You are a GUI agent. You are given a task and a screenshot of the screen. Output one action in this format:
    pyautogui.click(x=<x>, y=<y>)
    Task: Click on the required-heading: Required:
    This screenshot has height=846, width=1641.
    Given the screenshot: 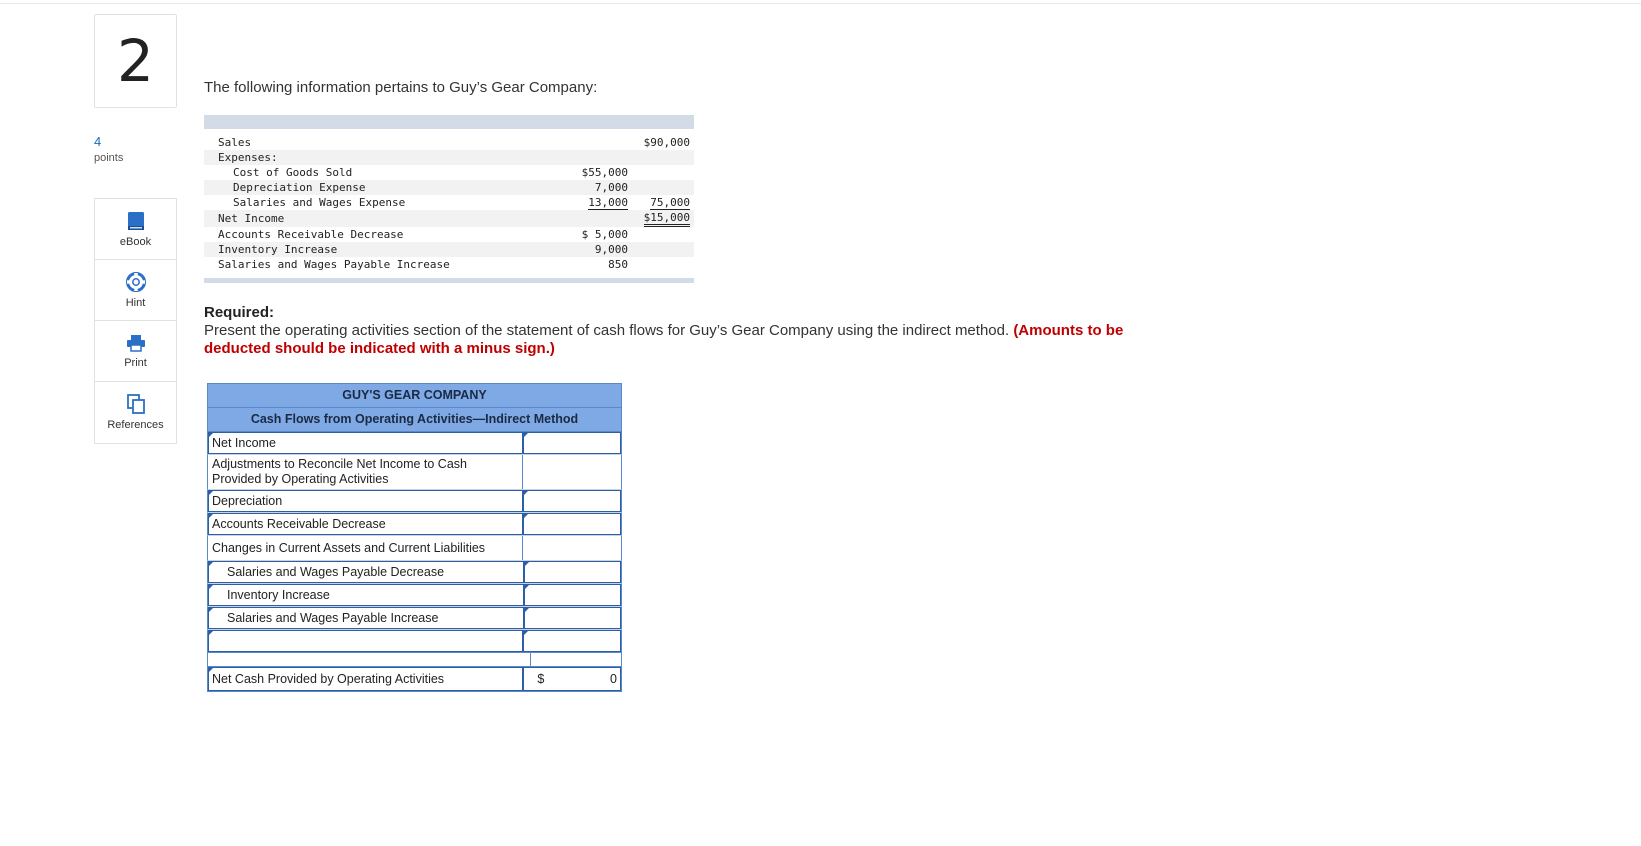 What is the action you would take?
    pyautogui.click(x=239, y=312)
    